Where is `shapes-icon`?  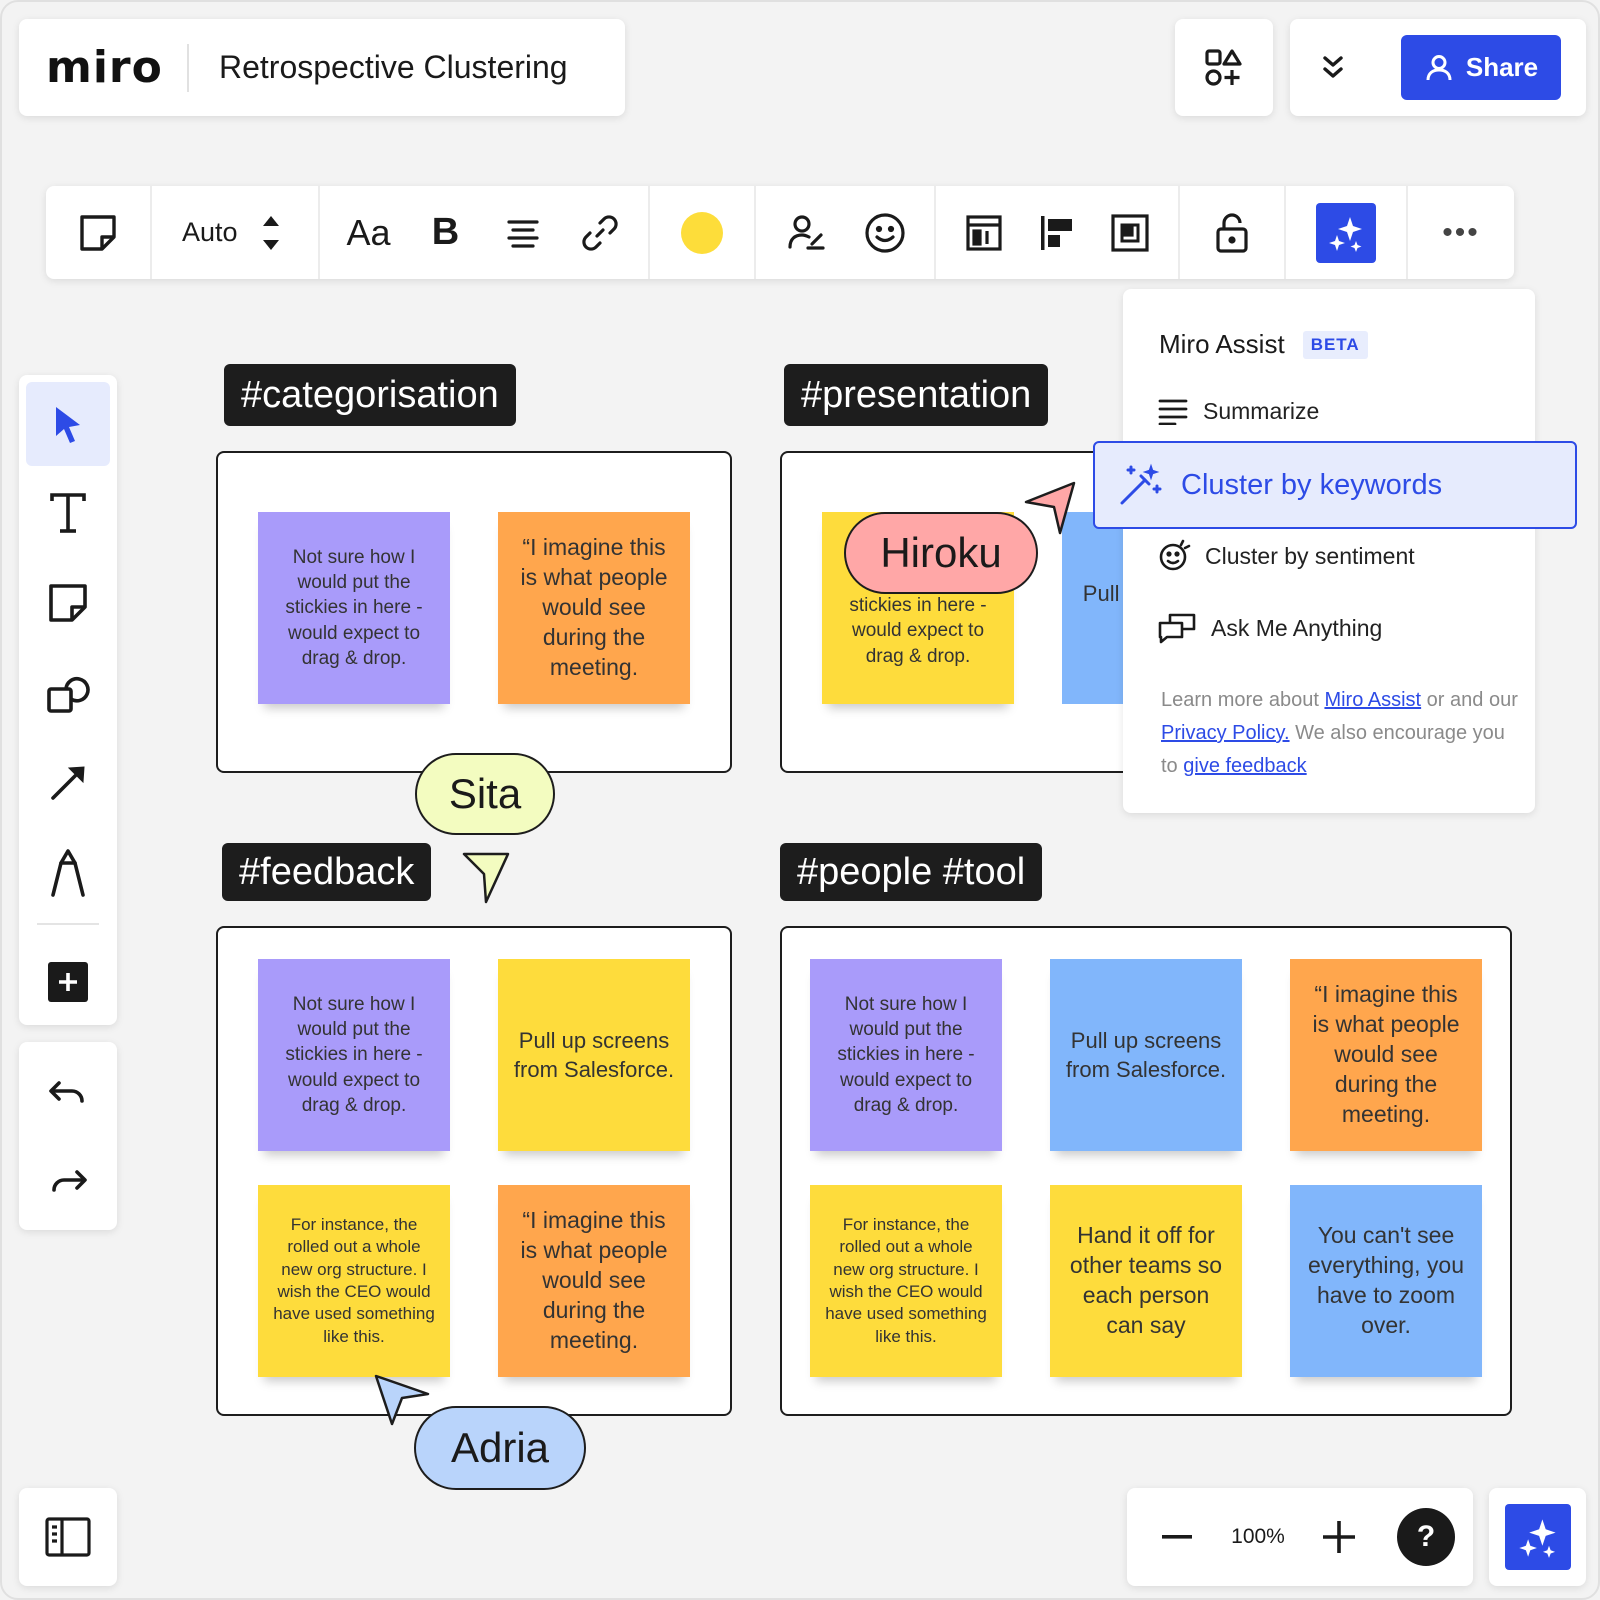
shapes-icon is located at coordinates (68, 694).